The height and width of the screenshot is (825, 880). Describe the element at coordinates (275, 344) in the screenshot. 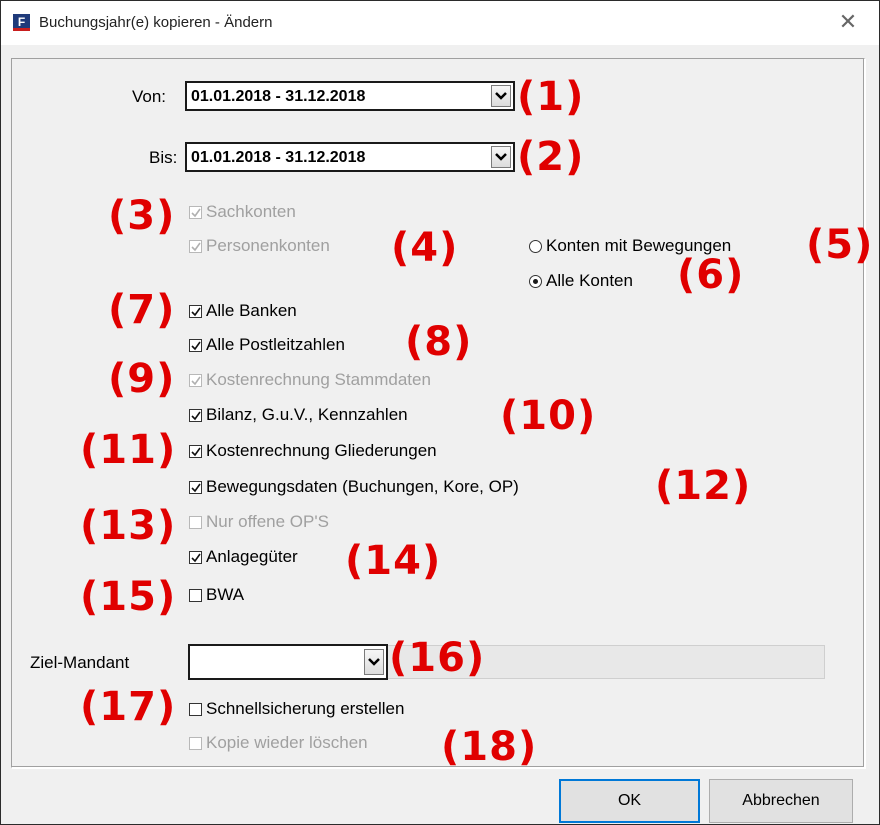

I see `checkbox-label: Alle Postleitzahlen` at that location.